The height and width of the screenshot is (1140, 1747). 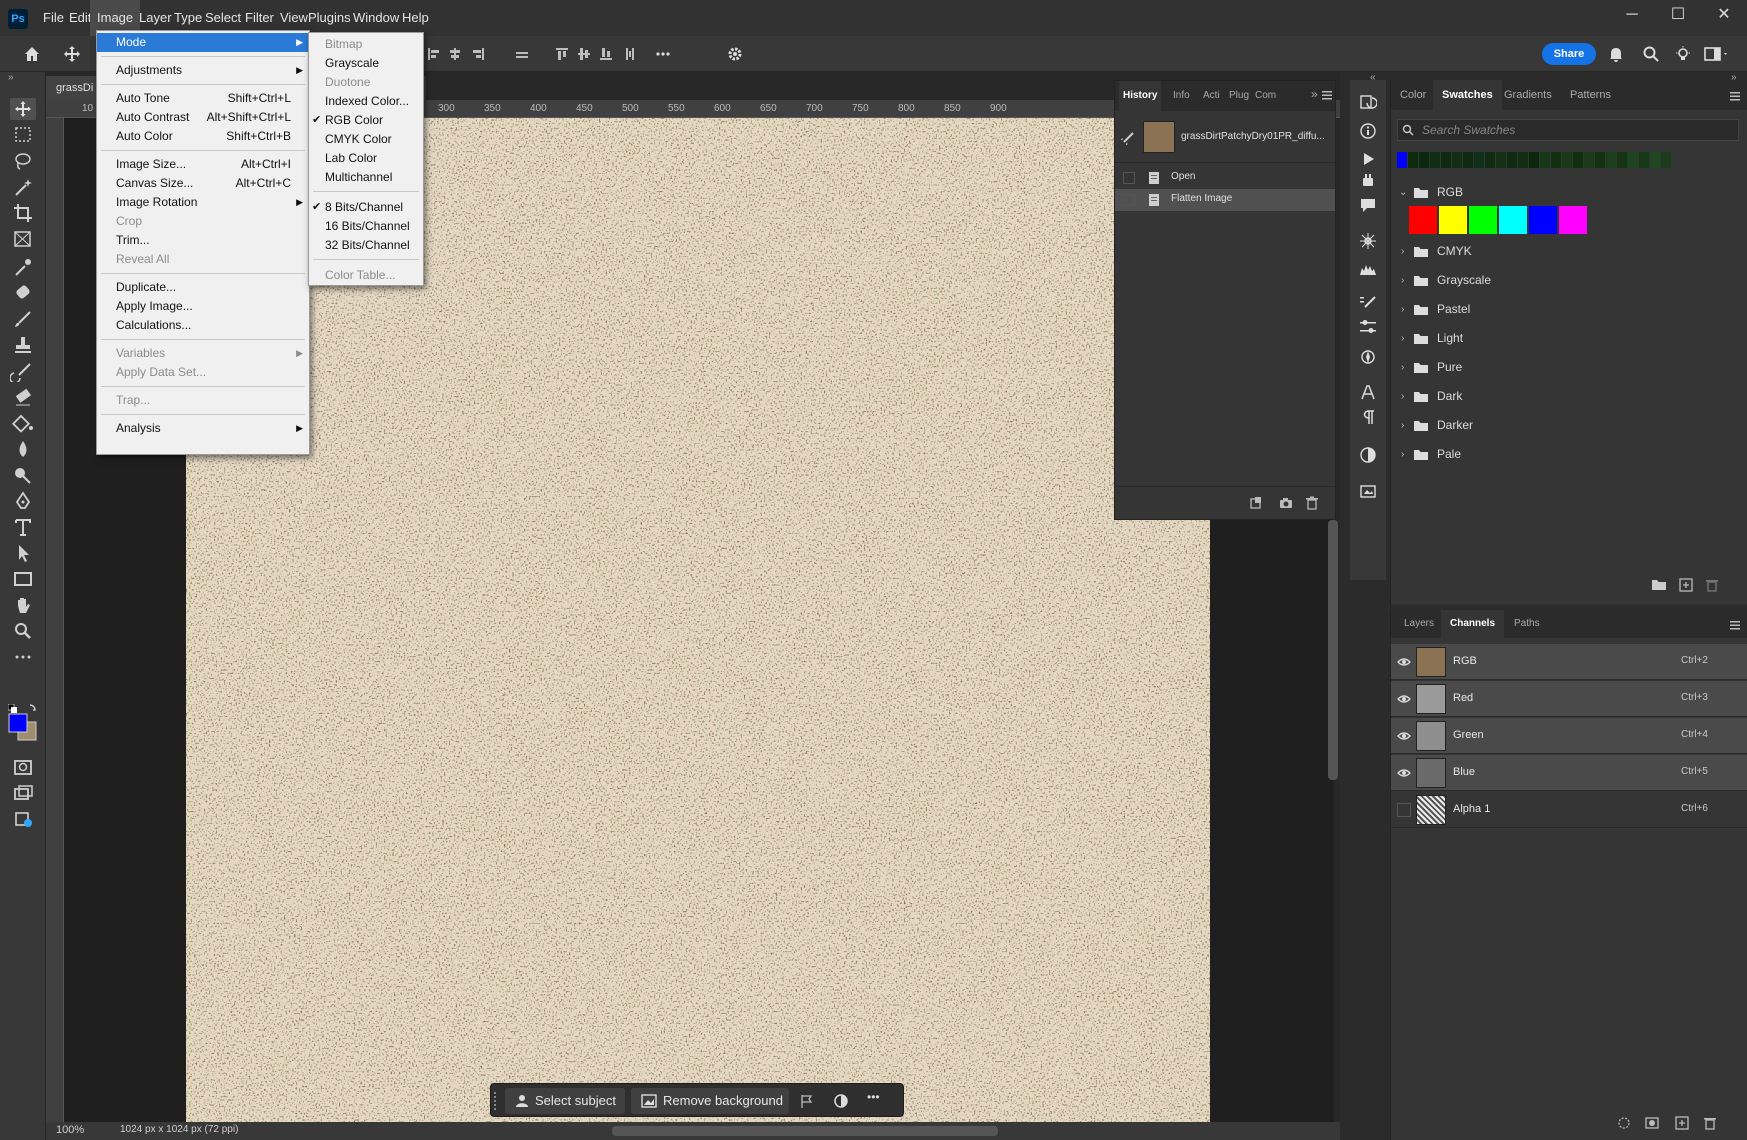 I want to click on save-selection-icon, so click(x=1652, y=1123).